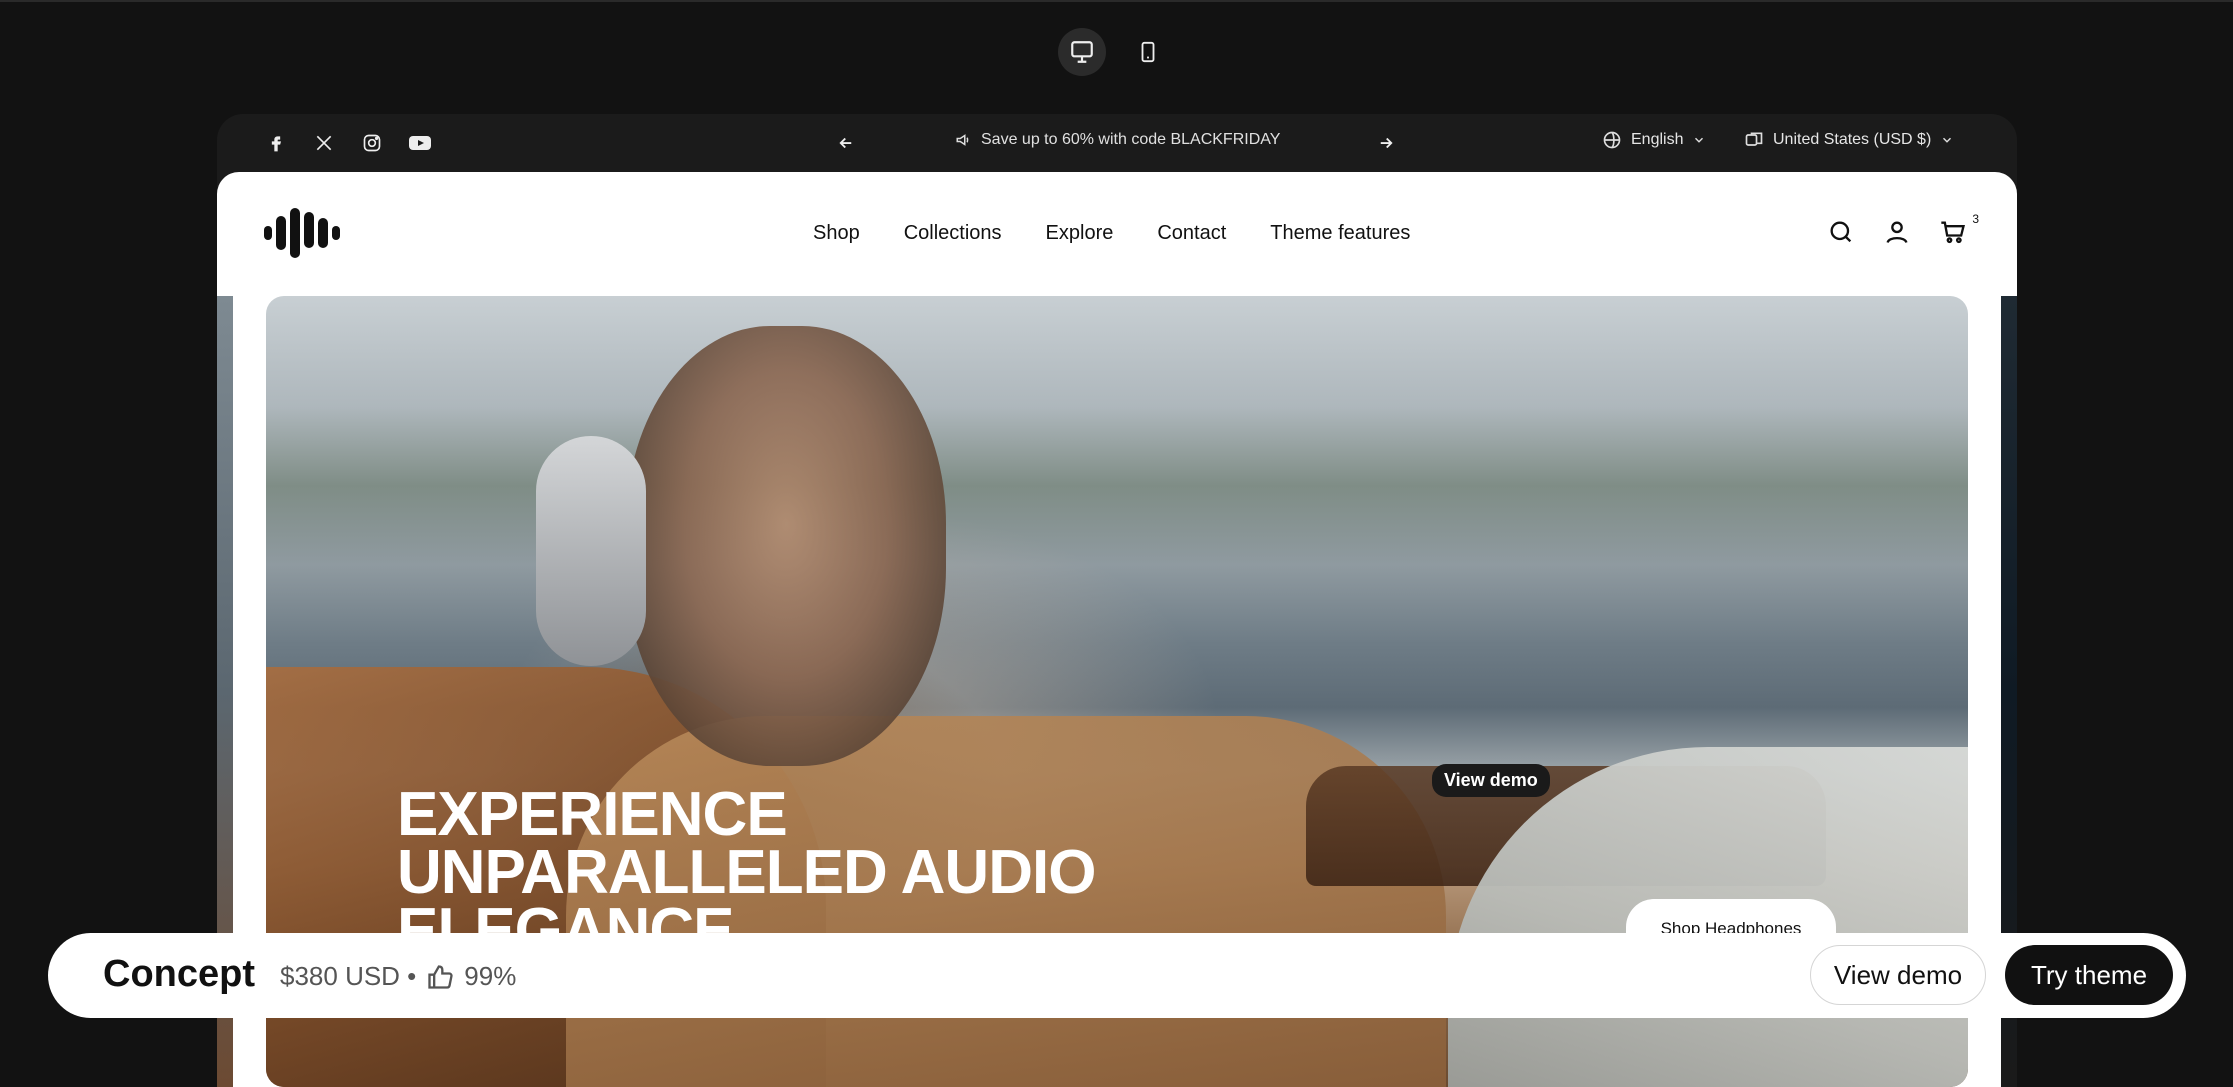 The width and height of the screenshot is (2233, 1087). I want to click on promo-text: Save up to 60% with code BLACKFRIDAY, so click(1131, 139).